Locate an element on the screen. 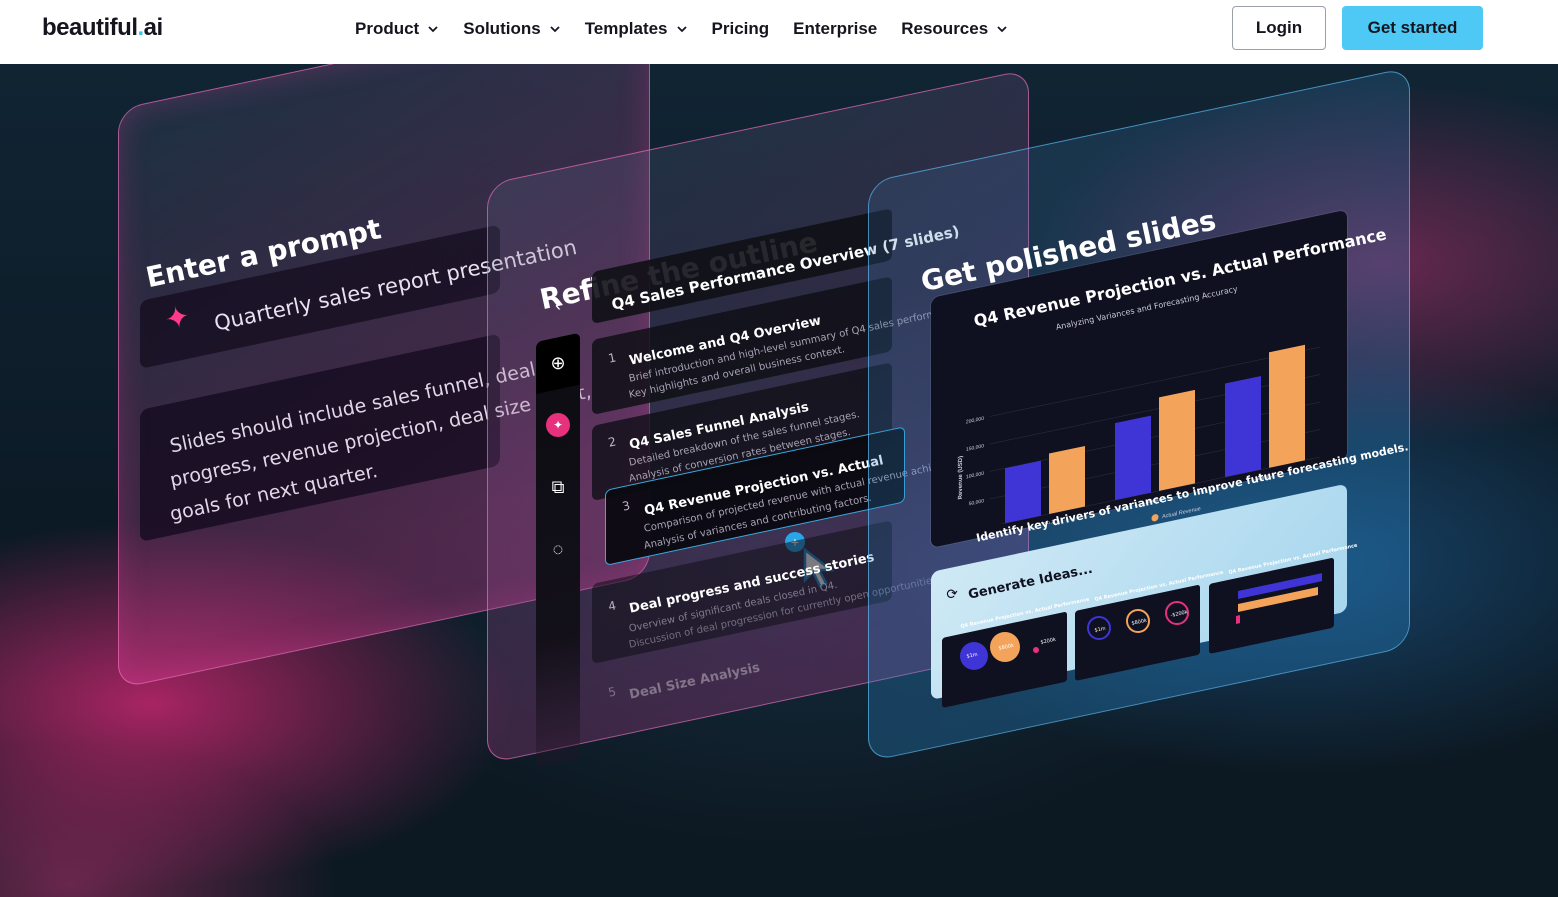 Image resolution: width=1558 pixels, height=897 pixels. nav-item-resources: Resources is located at coordinates (954, 29).